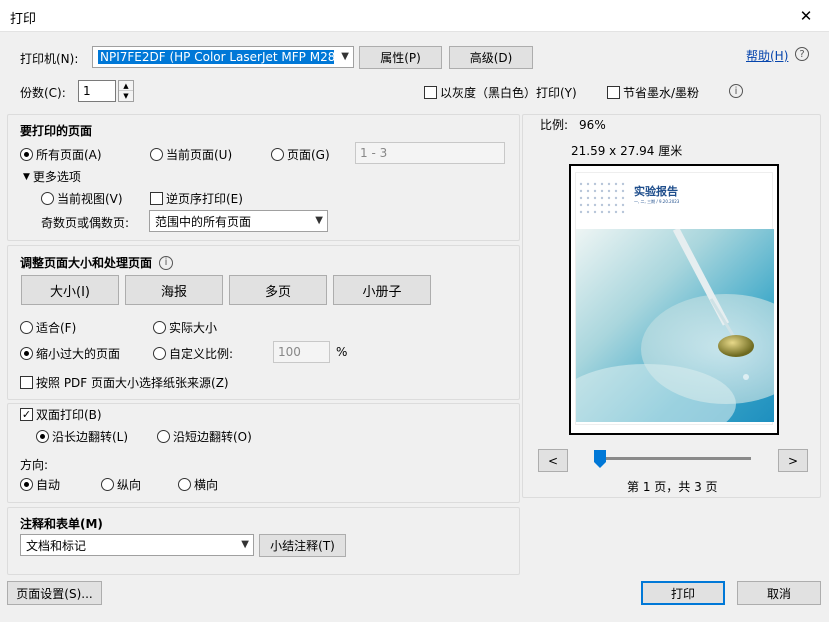  What do you see at coordinates (159, 353) in the screenshot?
I see `custom-scale-radio` at bounding box center [159, 353].